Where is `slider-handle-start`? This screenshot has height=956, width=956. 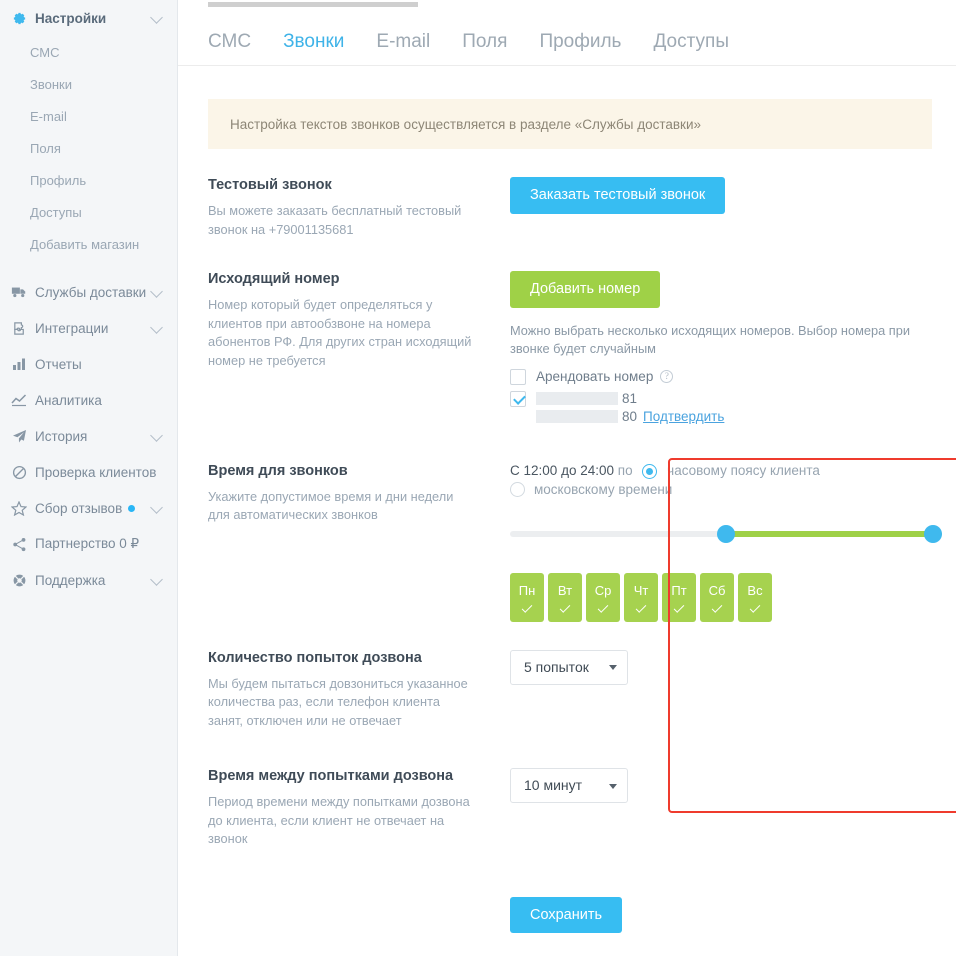
slider-handle-start is located at coordinates (726, 533).